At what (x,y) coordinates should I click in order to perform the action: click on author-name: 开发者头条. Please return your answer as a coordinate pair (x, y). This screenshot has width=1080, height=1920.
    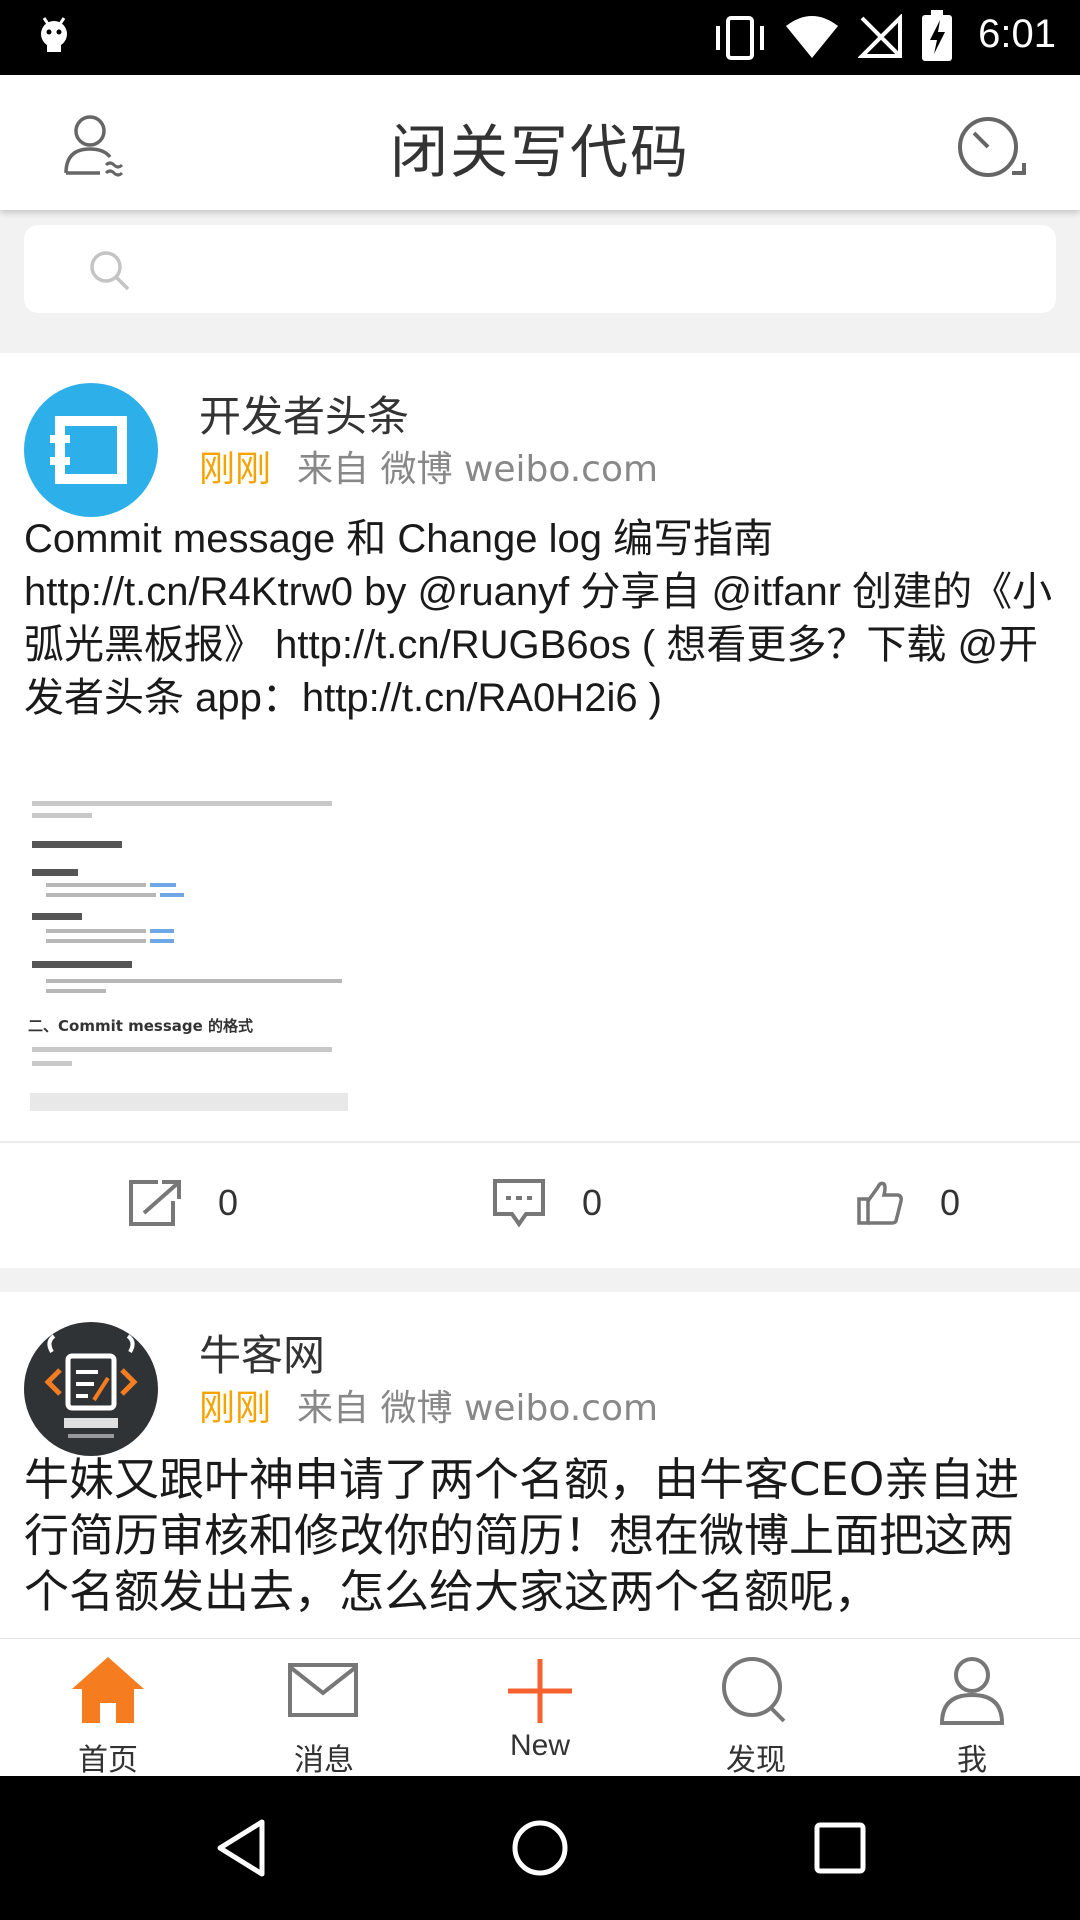
    Looking at the image, I should click on (304, 413).